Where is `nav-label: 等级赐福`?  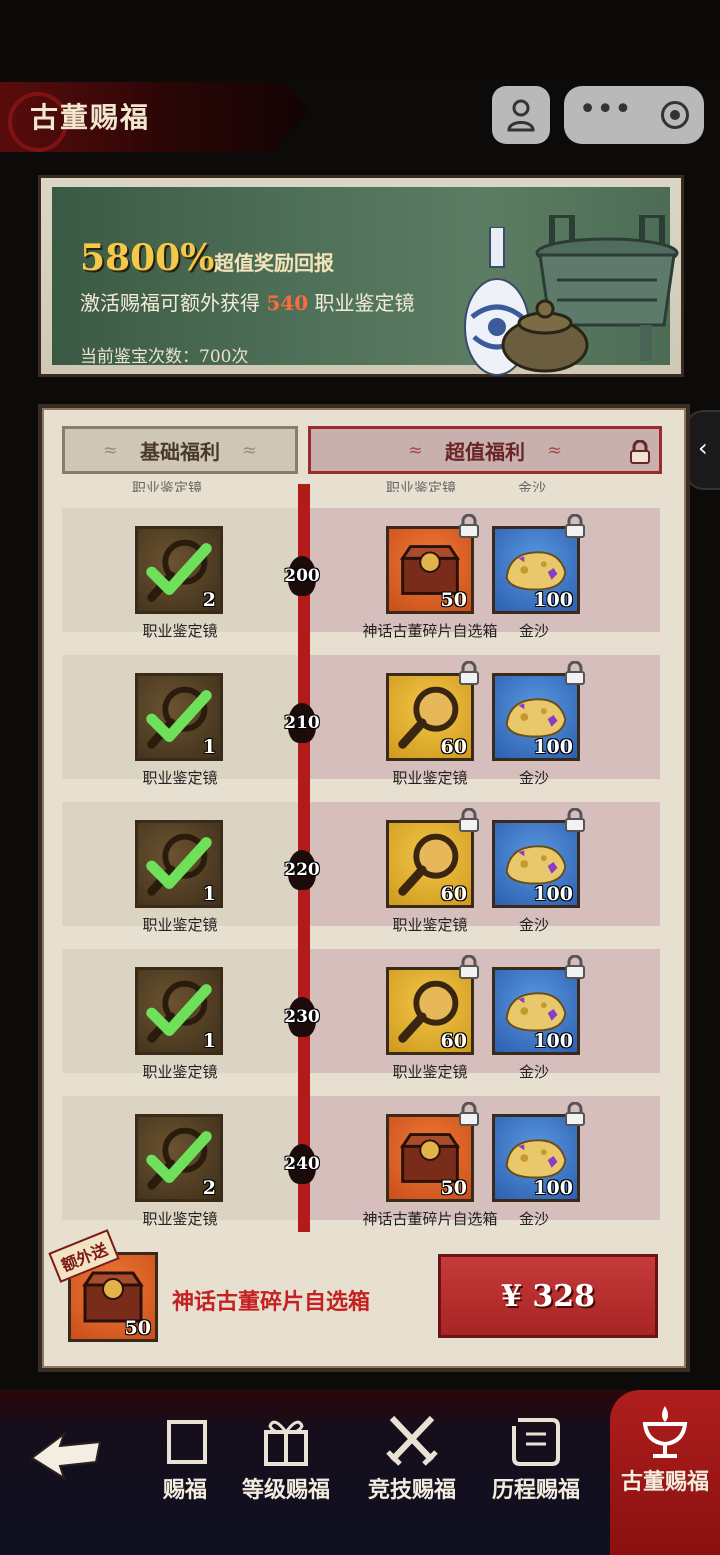 nav-label: 等级赐福 is located at coordinates (285, 1490).